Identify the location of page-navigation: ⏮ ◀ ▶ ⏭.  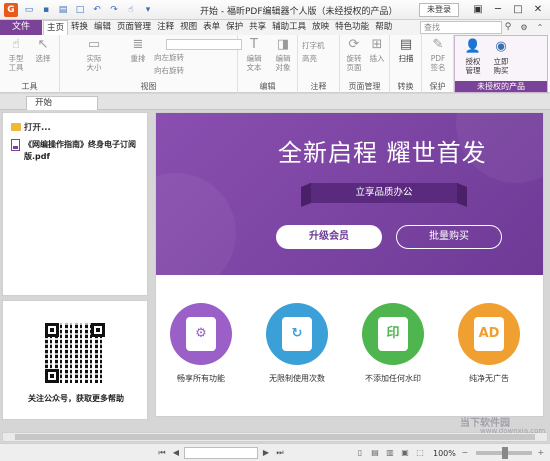
(221, 453).